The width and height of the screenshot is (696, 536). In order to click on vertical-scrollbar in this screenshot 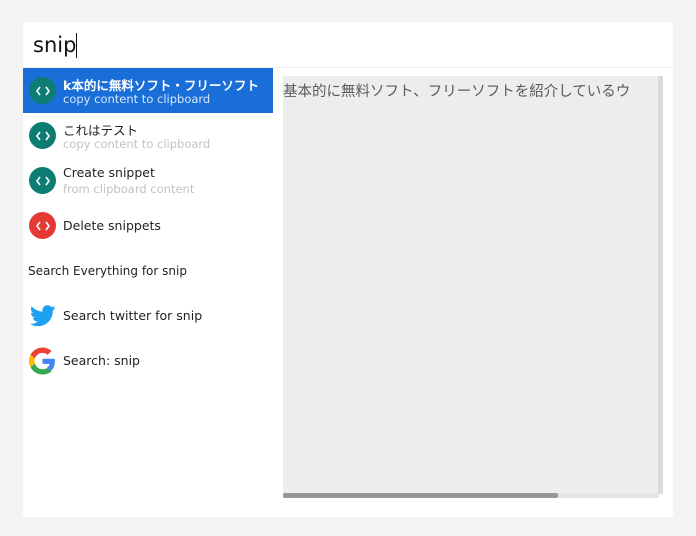, I will do `click(660, 285)`.